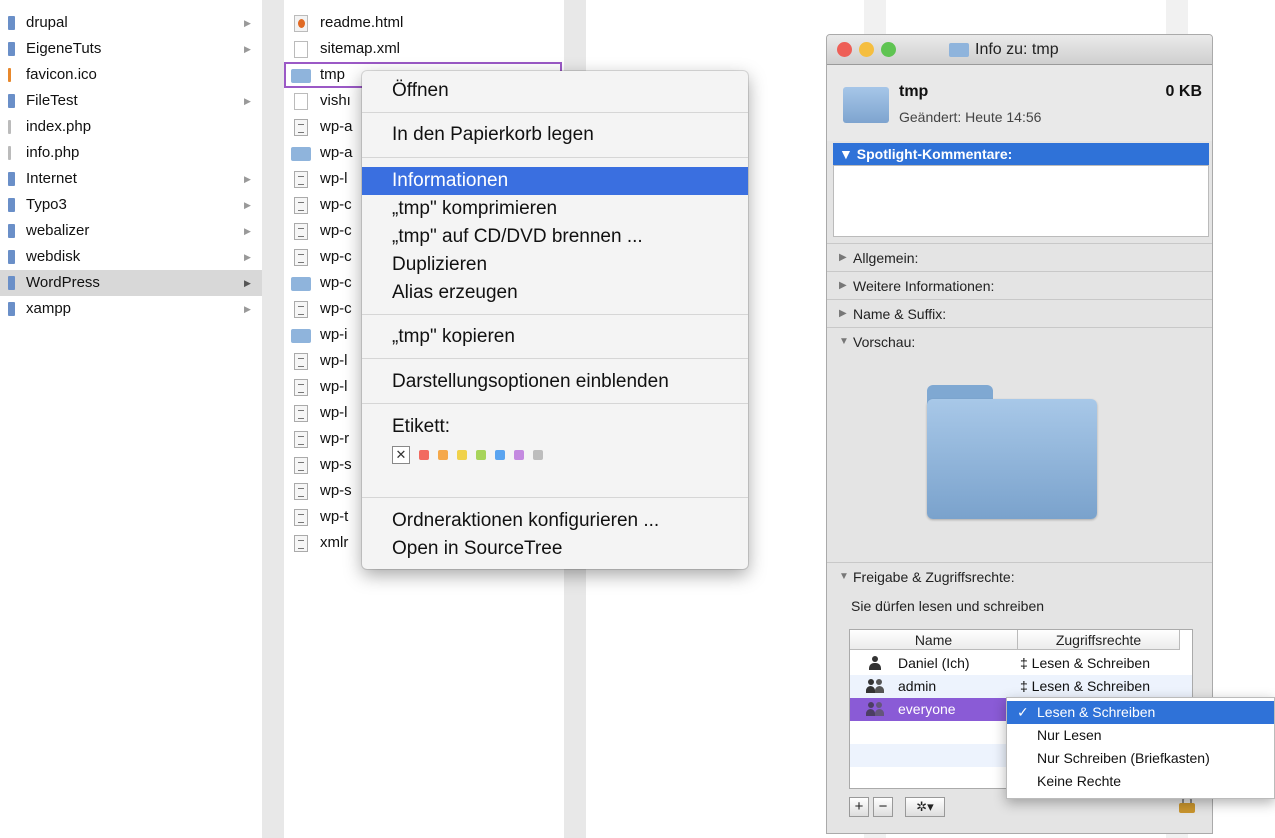  What do you see at coordinates (555, 181) in the screenshot?
I see `menu-item-info: Informationen` at bounding box center [555, 181].